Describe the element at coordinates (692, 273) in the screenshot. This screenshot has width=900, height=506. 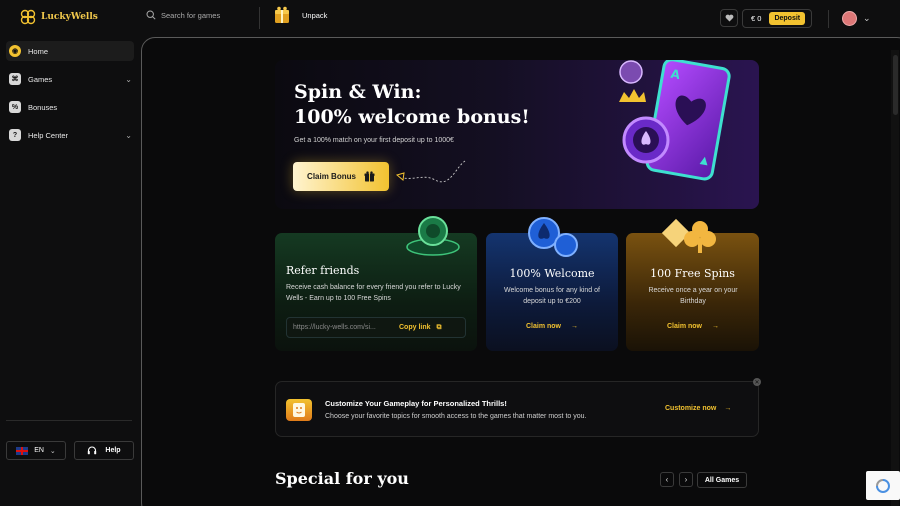
I see `spins-title: 100 Free Spins` at that location.